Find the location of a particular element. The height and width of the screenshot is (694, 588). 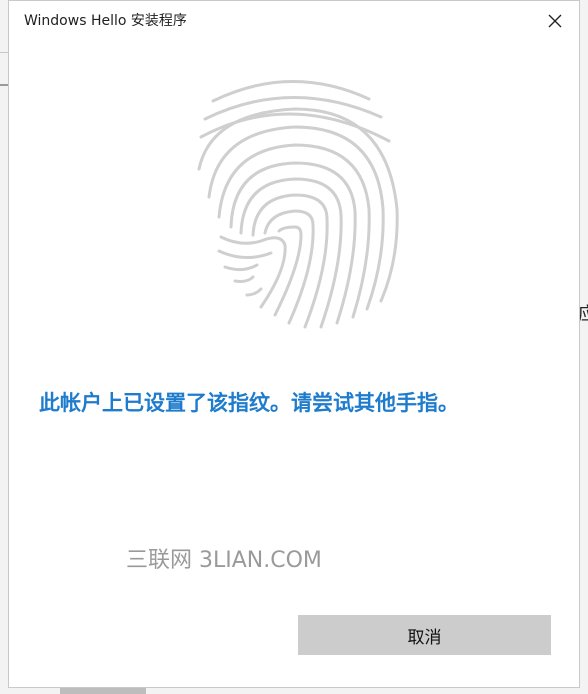

close-button is located at coordinates (555, 21).